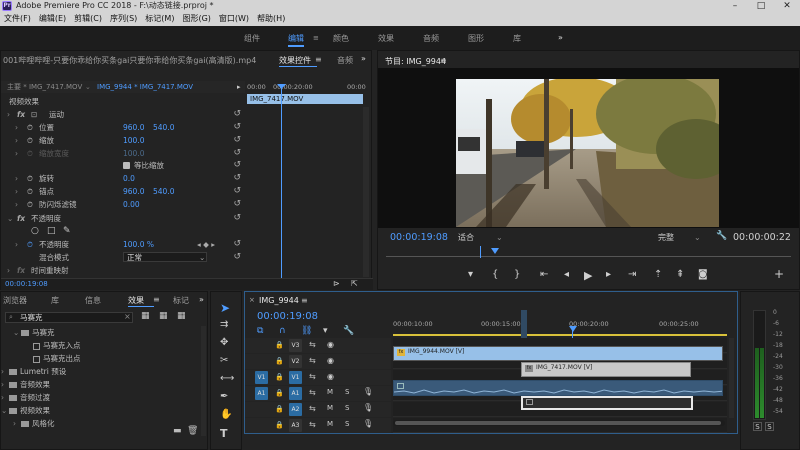  I want to click on wrench-icon: 🔧, so click(721, 236).